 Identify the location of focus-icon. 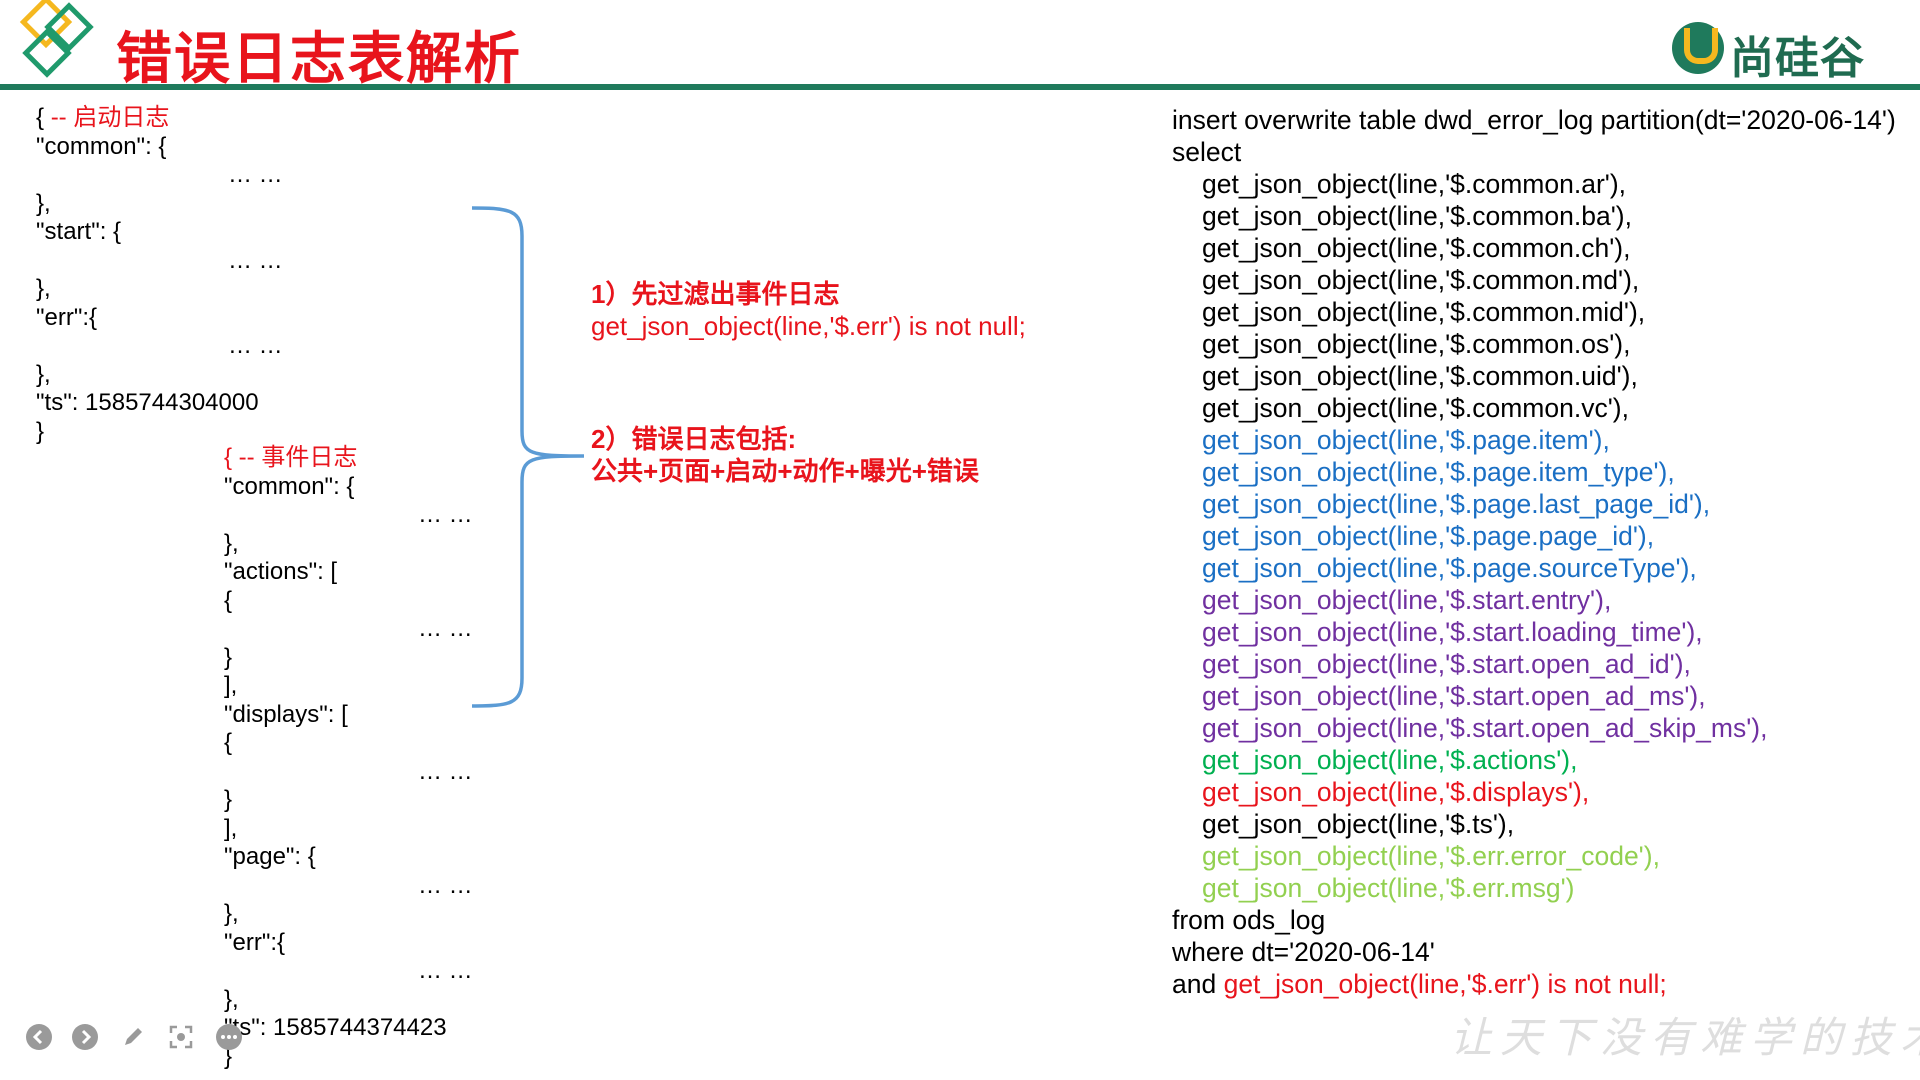
(181, 1037).